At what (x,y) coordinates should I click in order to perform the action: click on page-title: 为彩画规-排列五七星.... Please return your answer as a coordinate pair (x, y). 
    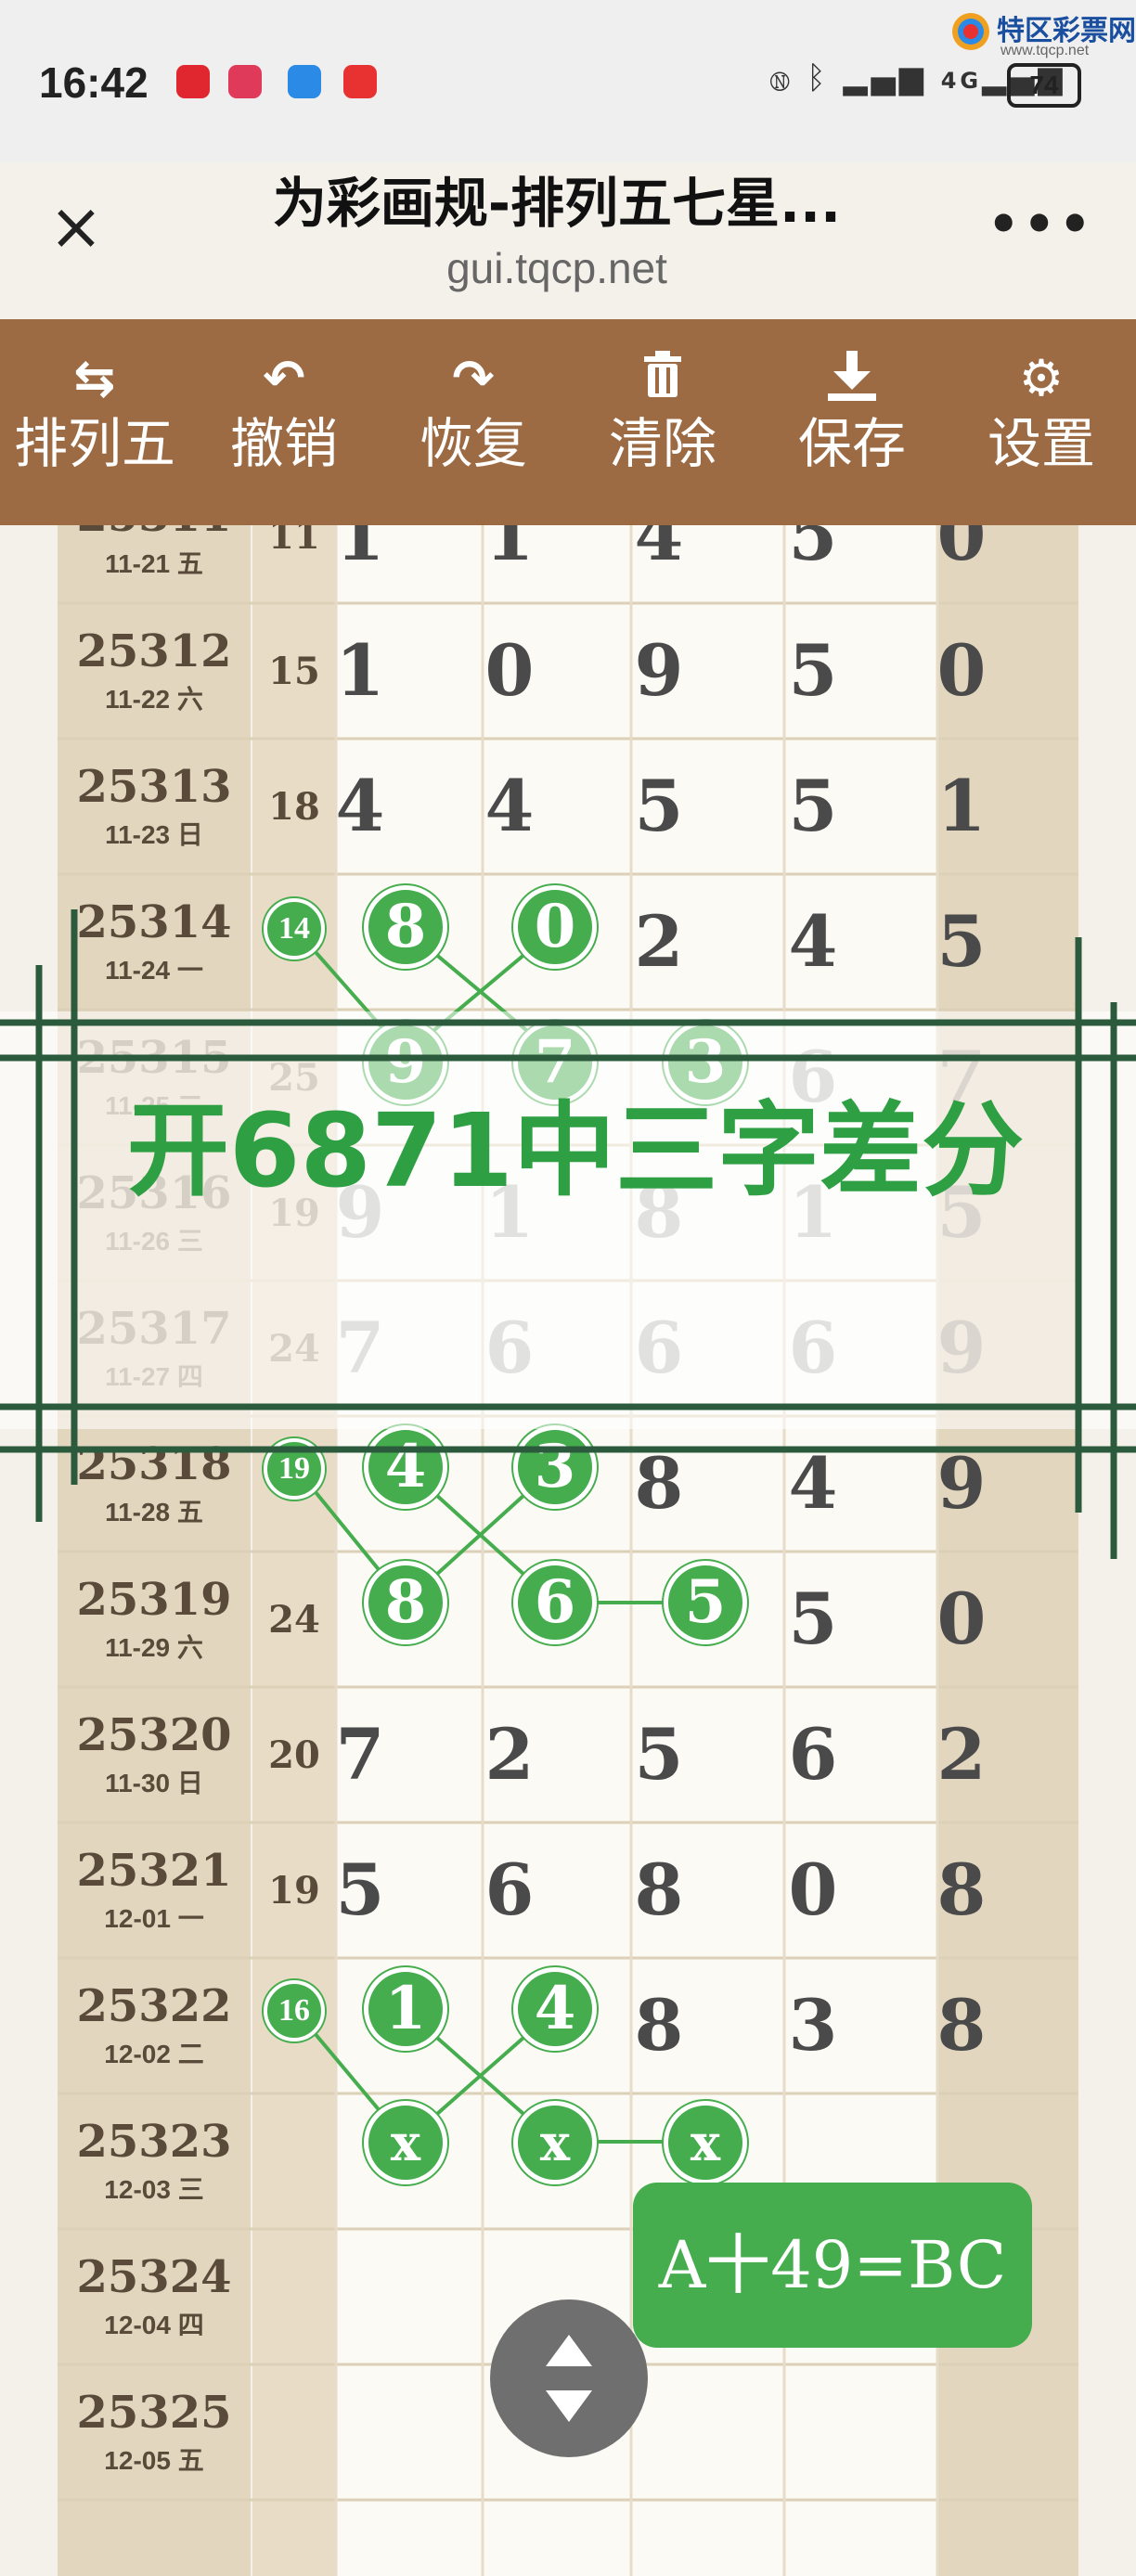
    Looking at the image, I should click on (557, 203).